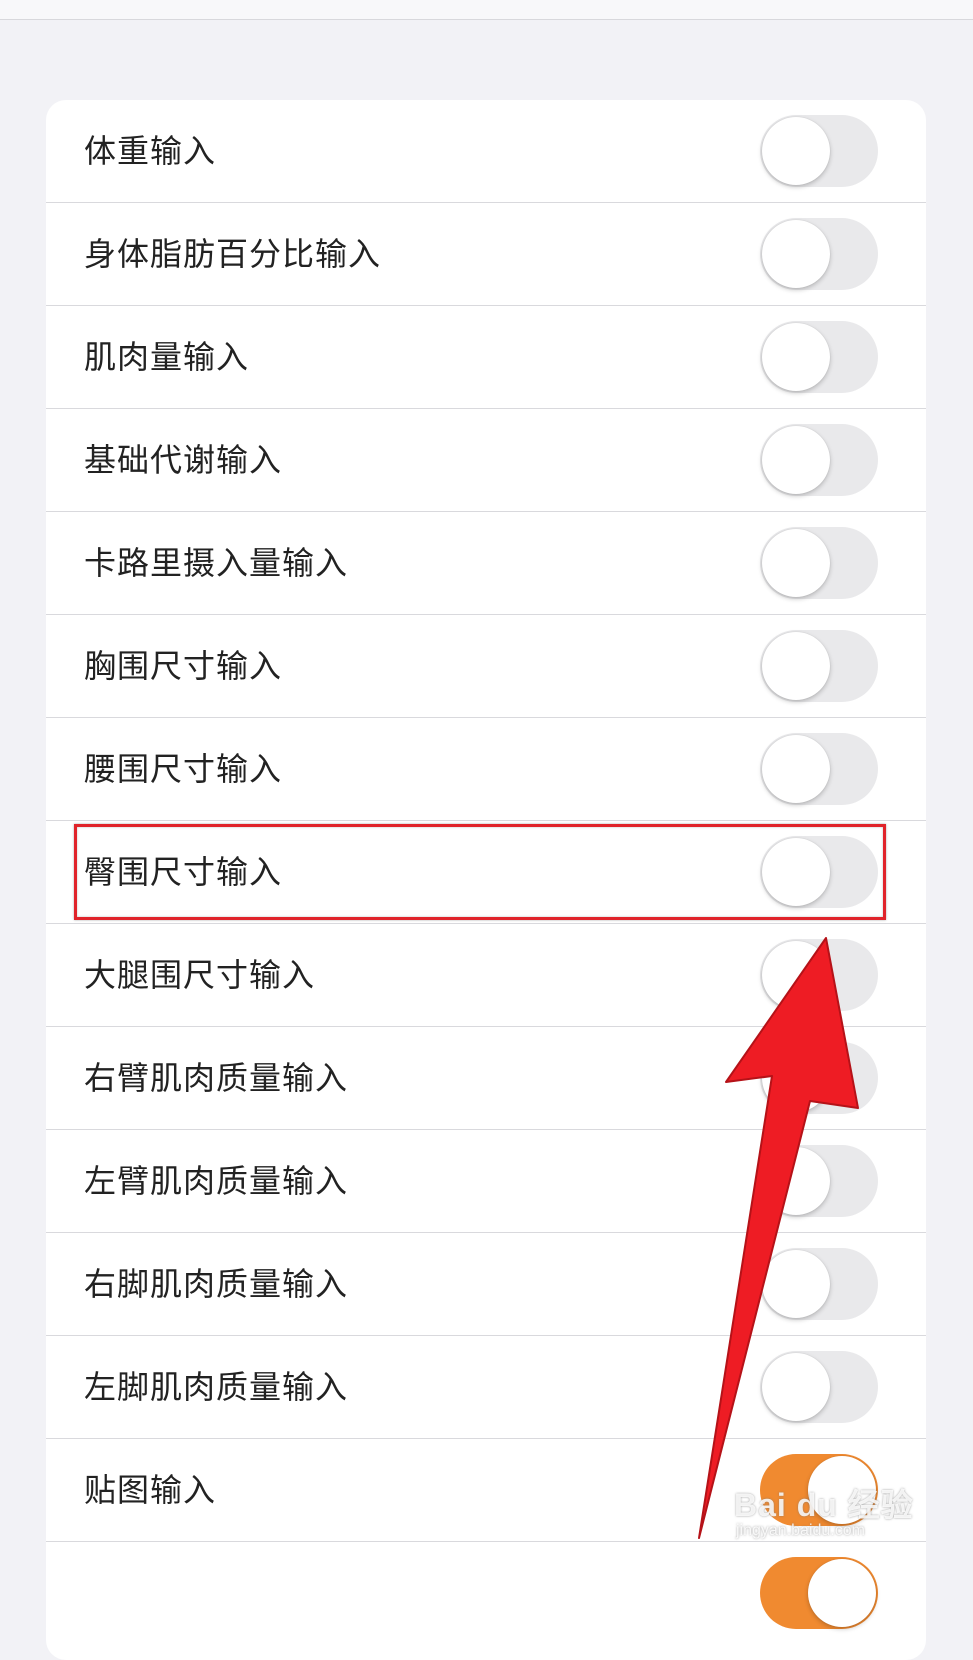 This screenshot has height=1660, width=973. I want to click on right-arm-toggle, so click(819, 1078).